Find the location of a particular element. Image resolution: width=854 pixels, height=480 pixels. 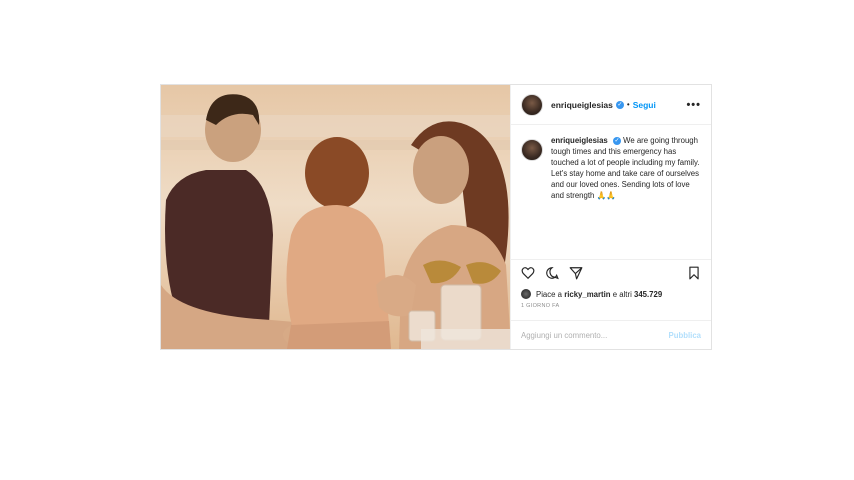

comment-icon is located at coordinates (552, 273).